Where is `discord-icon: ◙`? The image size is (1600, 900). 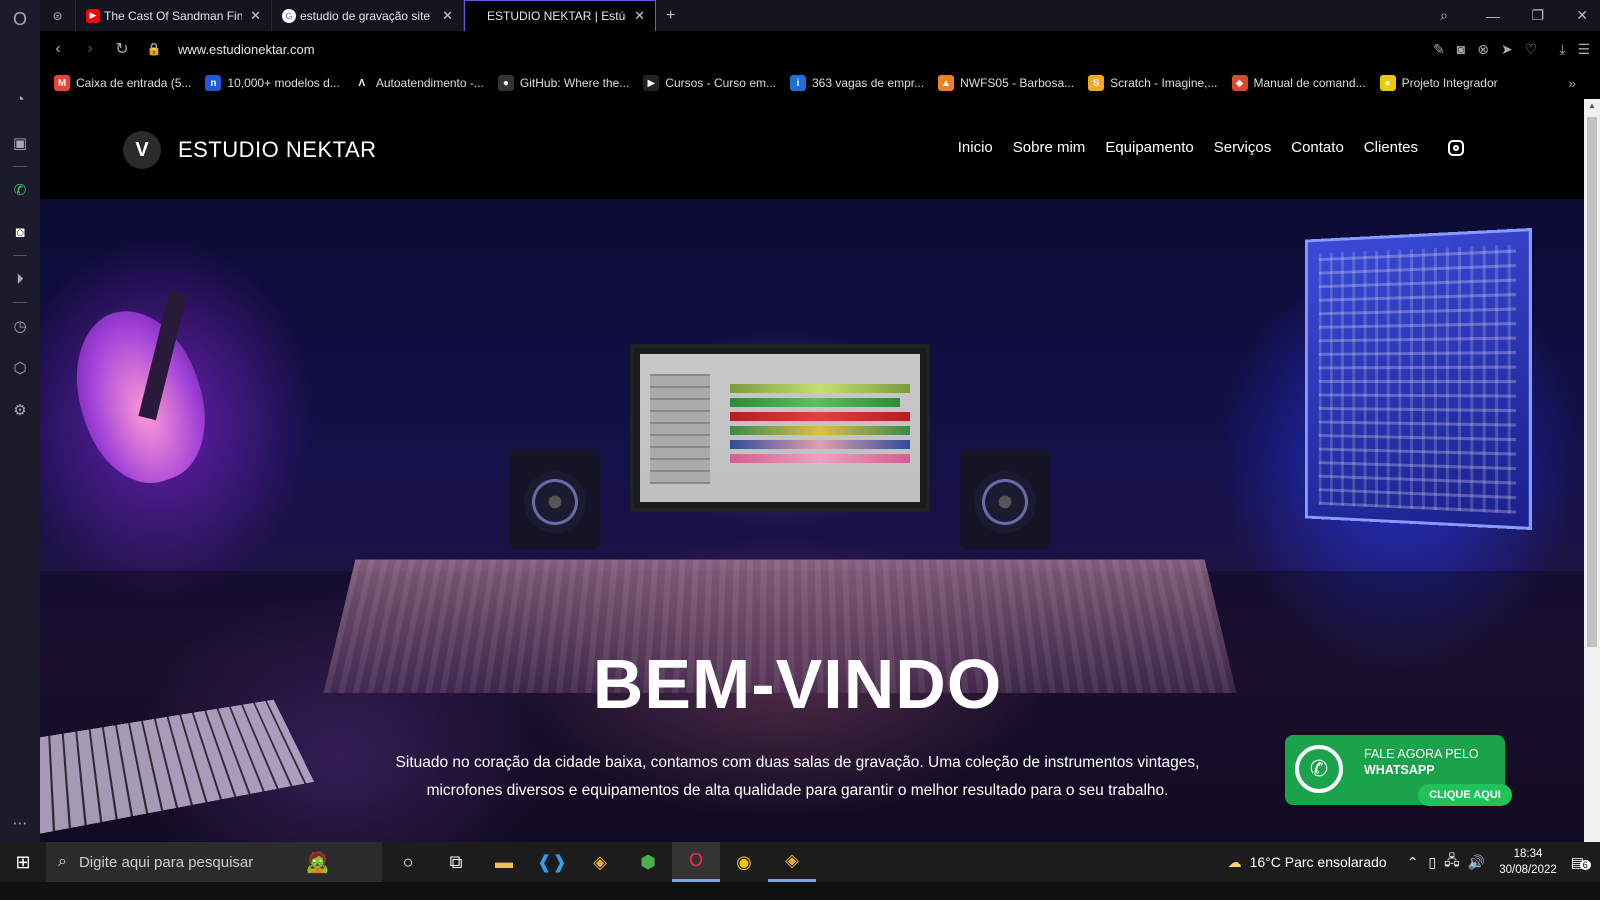 discord-icon: ◙ is located at coordinates (20, 232).